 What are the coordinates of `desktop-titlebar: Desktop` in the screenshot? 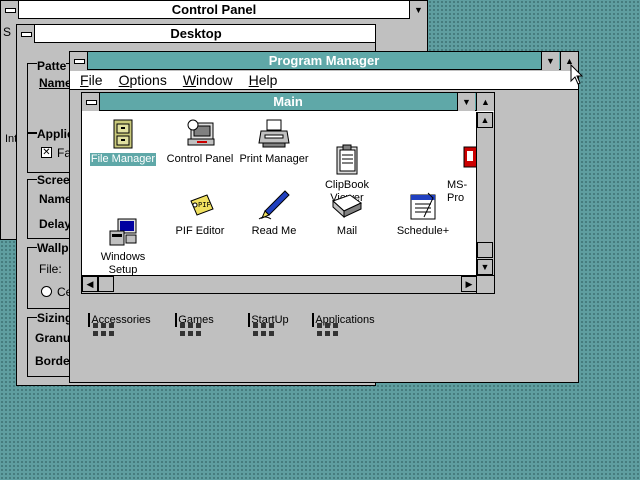 It's located at (196, 34).